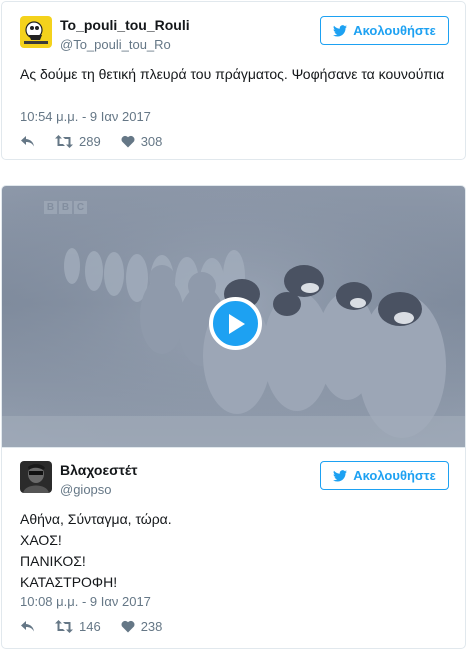  Describe the element at coordinates (85, 116) in the screenshot. I see `tweet-timestamp: 10:54 μ.μ. - 9 Ιαν 2017` at that location.